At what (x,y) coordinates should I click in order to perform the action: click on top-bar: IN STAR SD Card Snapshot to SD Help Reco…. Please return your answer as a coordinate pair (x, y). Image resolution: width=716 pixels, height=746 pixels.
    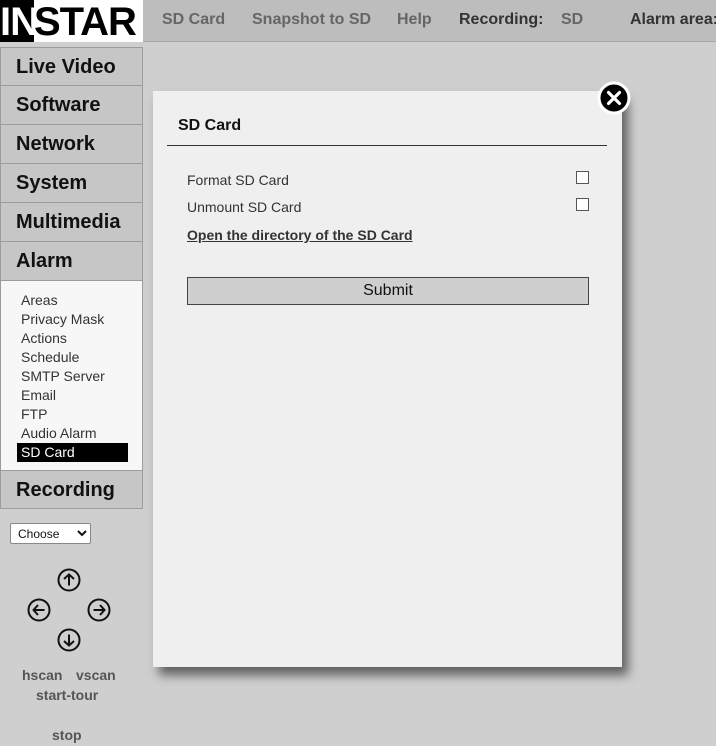
    Looking at the image, I should click on (358, 21).